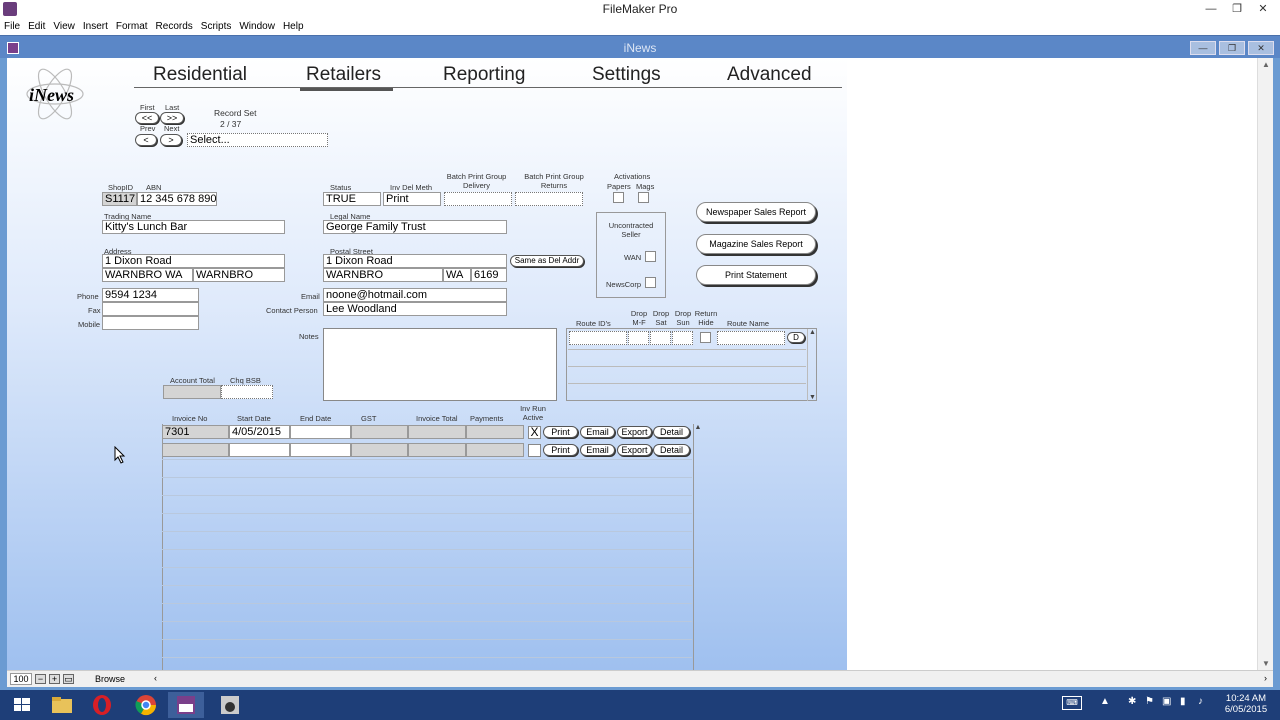 The image size is (1280, 720). What do you see at coordinates (682, 338) in the screenshot?
I see `drop-sun-field` at bounding box center [682, 338].